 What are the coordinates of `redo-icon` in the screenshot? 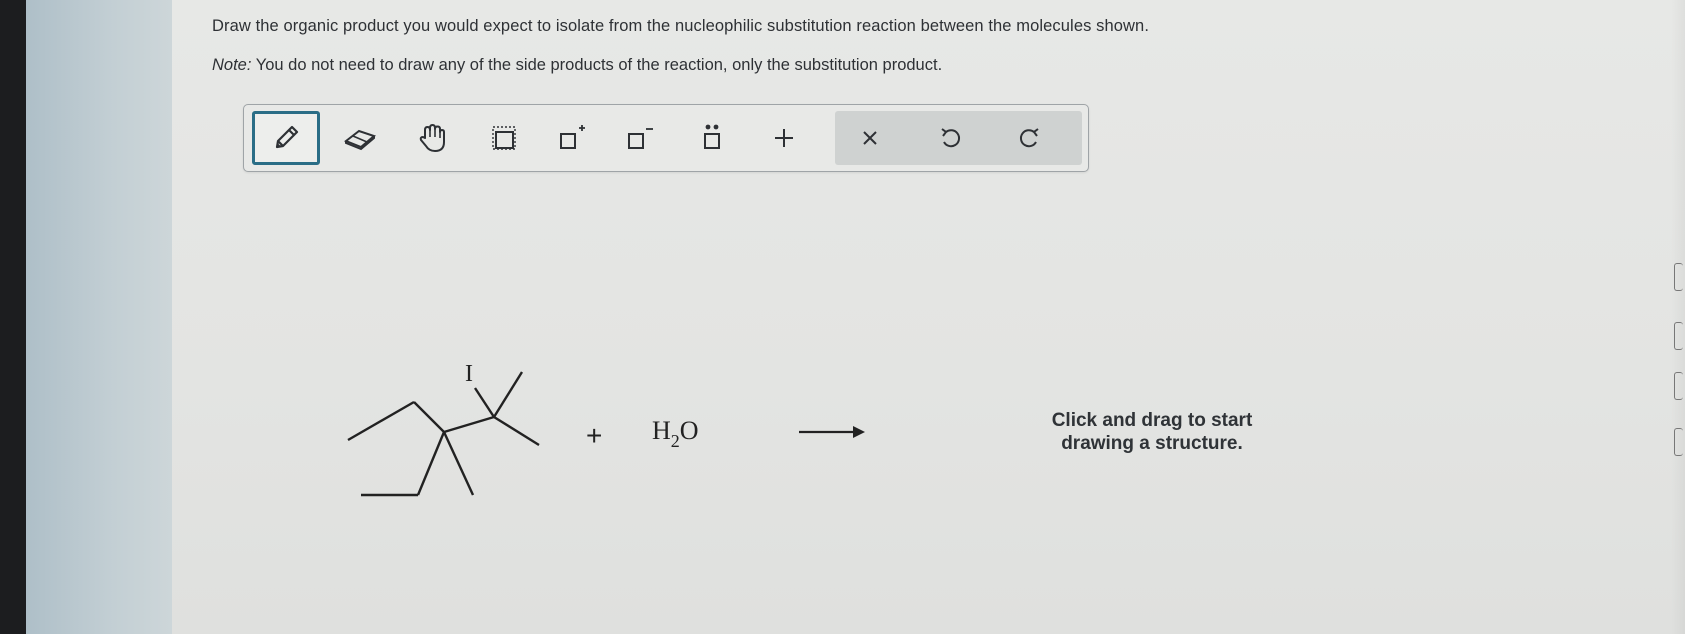 It's located at (1029, 138).